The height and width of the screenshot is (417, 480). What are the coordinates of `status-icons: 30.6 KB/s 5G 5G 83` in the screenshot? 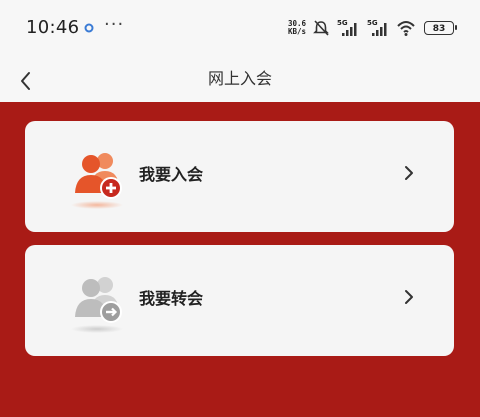 It's located at (372, 28).